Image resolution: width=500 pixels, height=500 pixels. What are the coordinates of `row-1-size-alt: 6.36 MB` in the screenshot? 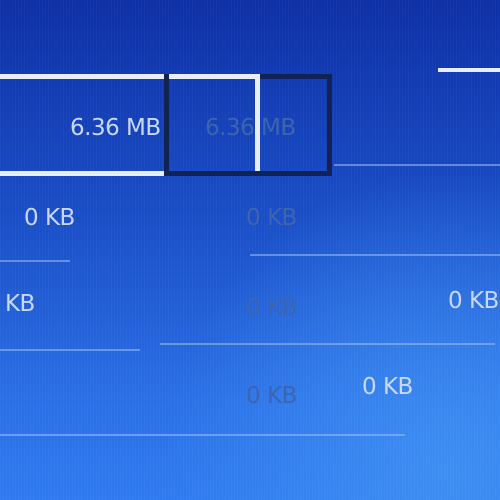 It's located at (250, 128).